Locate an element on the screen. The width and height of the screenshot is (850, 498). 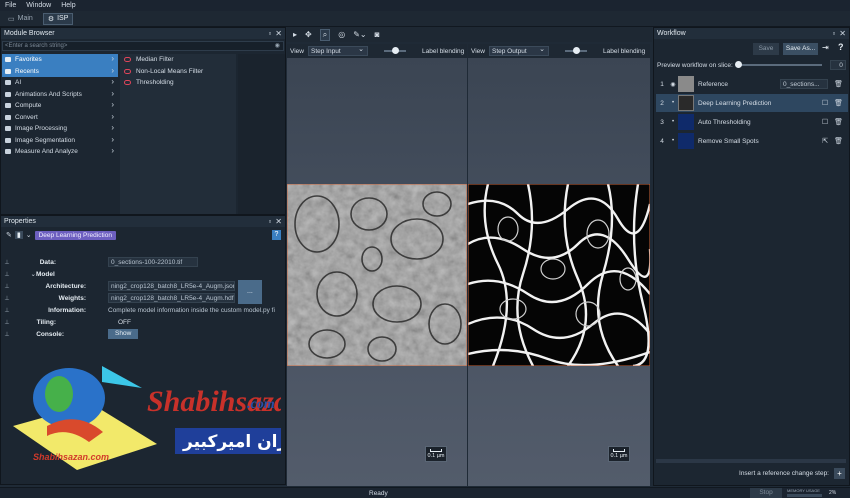
help-button: ? is located at coordinates (276, 235).